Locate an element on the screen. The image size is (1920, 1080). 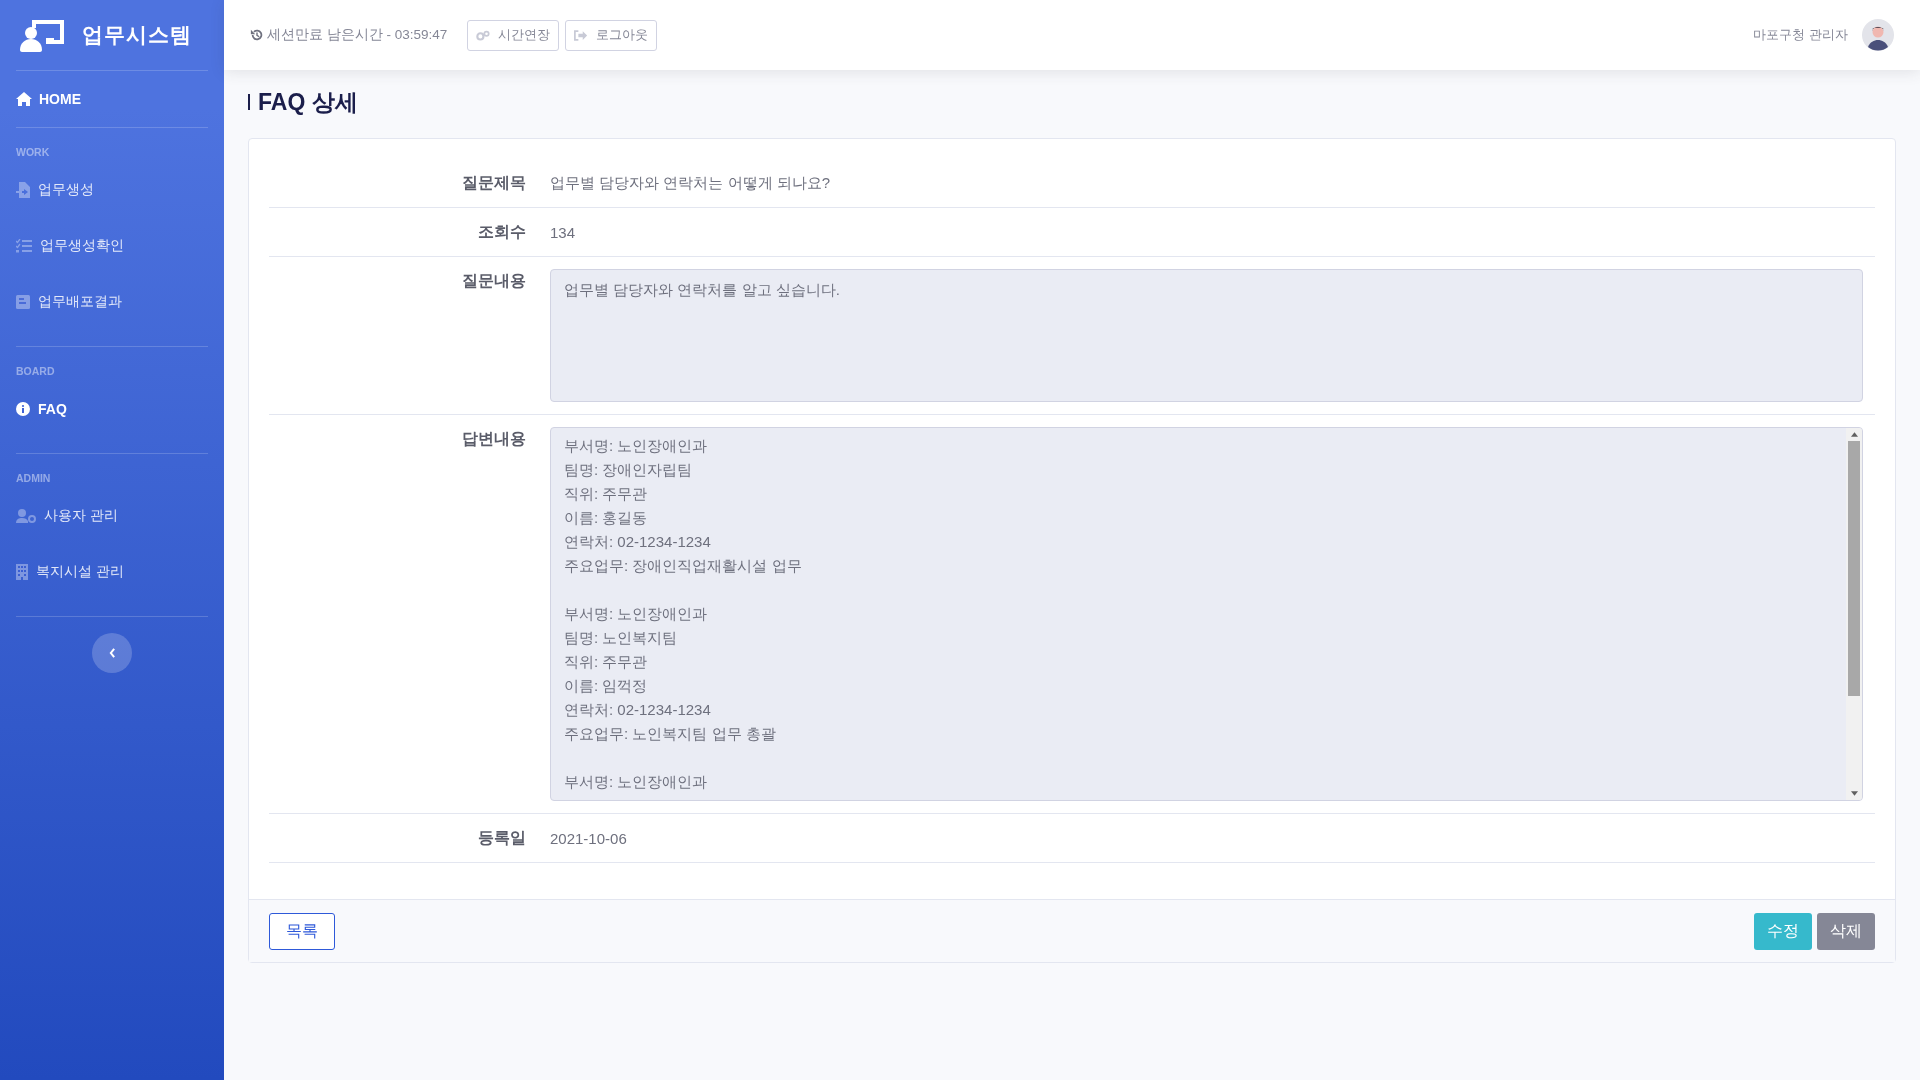
file-icon is located at coordinates (23, 190).